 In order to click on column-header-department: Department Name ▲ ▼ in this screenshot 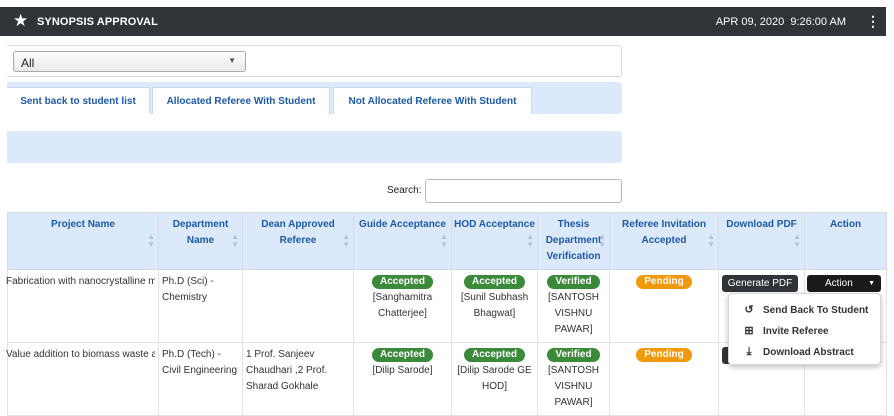, I will do `click(200, 241)`.